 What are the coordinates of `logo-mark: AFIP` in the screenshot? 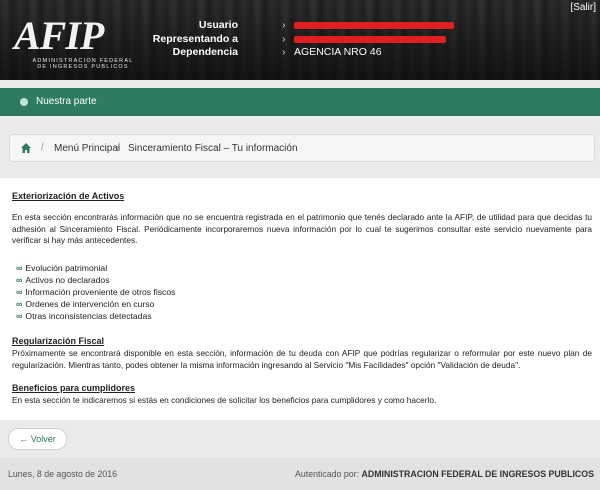 It's located at (59, 35).